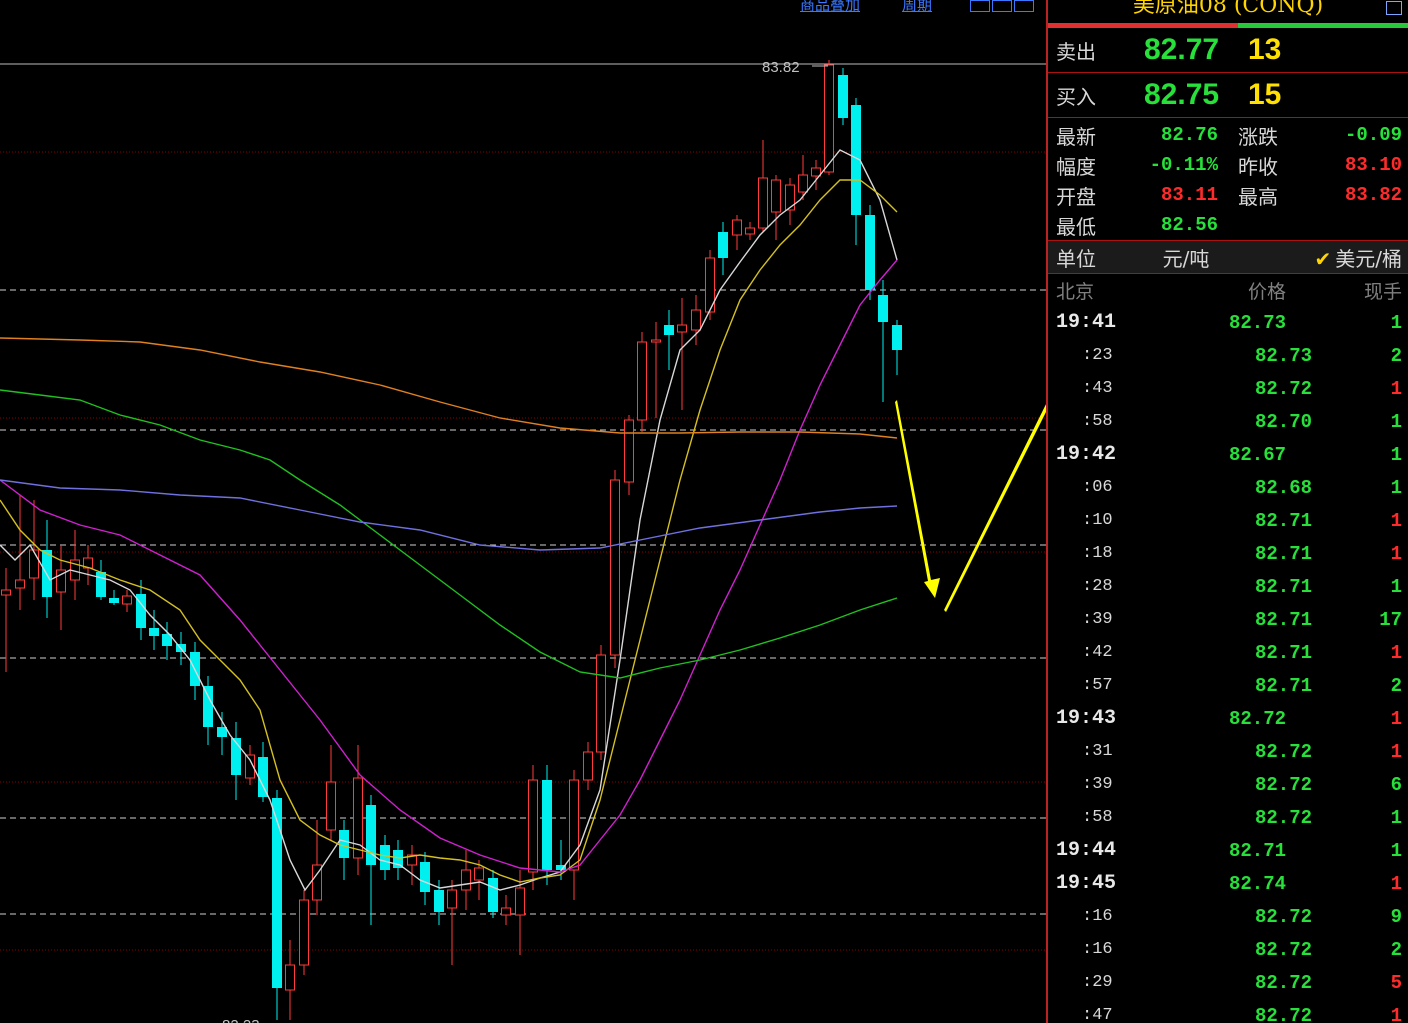  Describe the element at coordinates (1228, 817) in the screenshot. I see `tick-row: :58 82.72 1` at that location.